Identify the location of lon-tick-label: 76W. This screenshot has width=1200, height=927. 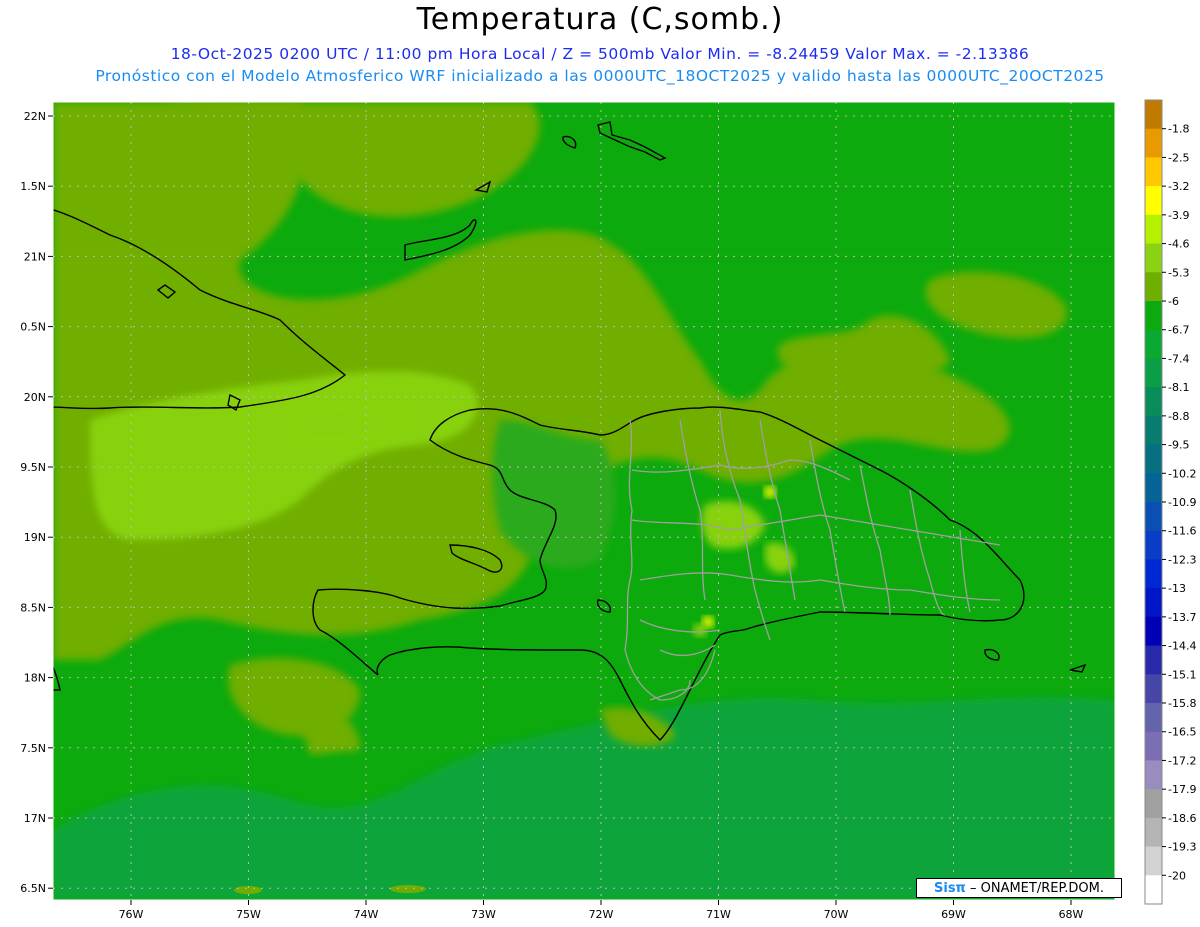
(131, 914).